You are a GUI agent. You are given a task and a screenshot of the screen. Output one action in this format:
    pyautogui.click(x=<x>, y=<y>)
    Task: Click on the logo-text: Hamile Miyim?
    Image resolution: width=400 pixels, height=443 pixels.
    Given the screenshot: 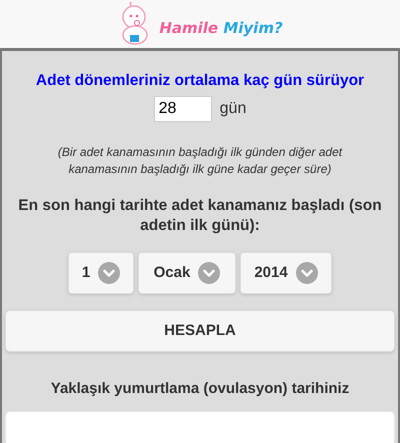 What is the action you would take?
    pyautogui.click(x=221, y=28)
    